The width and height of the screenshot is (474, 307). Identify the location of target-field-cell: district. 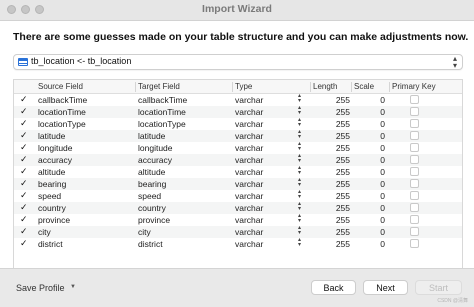
(150, 244).